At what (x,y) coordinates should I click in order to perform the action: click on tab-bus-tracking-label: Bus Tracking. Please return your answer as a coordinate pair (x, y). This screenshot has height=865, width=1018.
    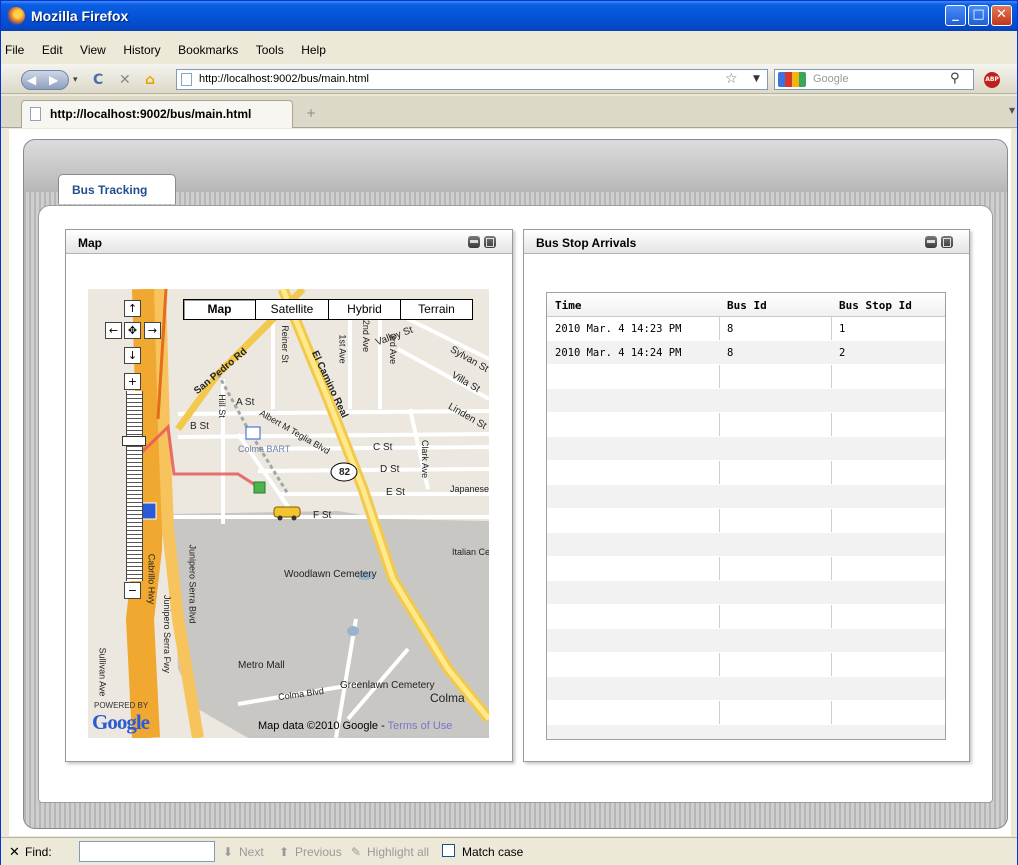
    Looking at the image, I should click on (109, 190).